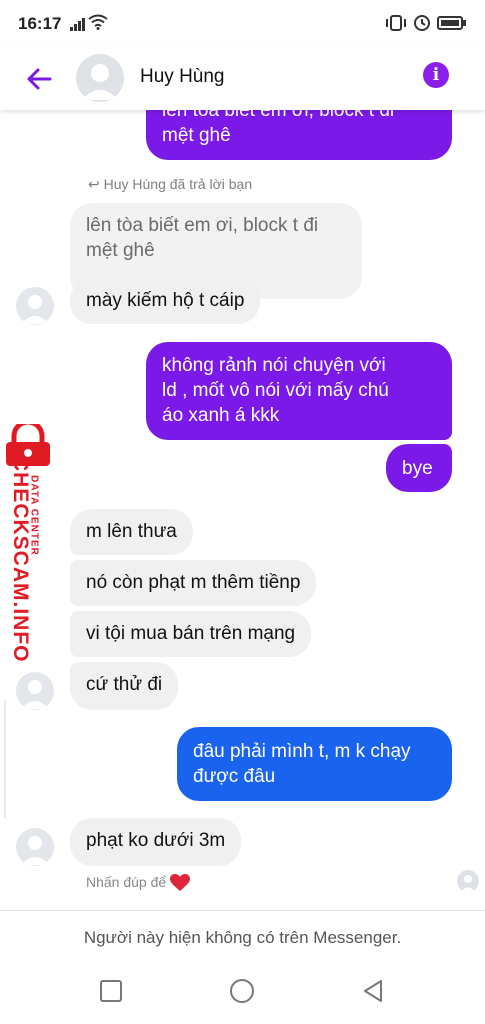 The image size is (485, 1024). What do you see at coordinates (191, 634) in the screenshot?
I see `message-bubble-incoming: vi tội mua bán trên mạng` at bounding box center [191, 634].